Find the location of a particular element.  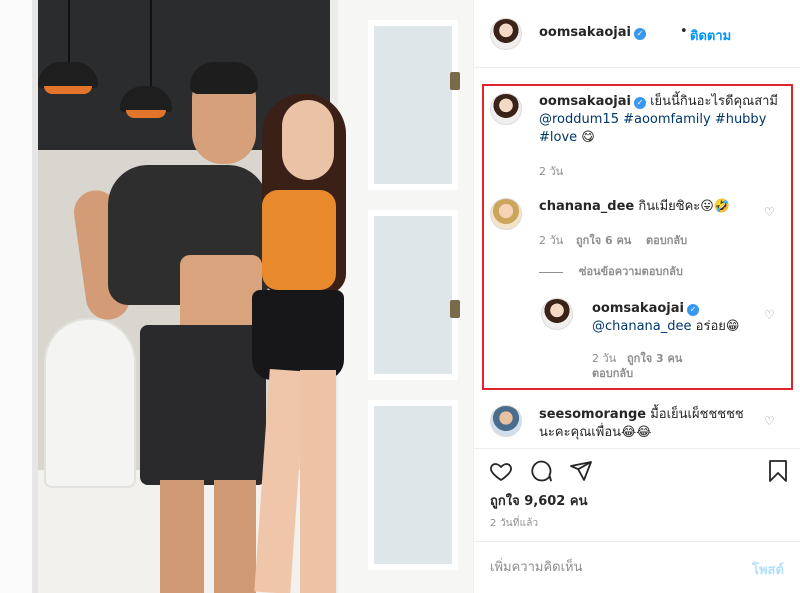

reply-mention: @chanana_dee is located at coordinates (642, 326).